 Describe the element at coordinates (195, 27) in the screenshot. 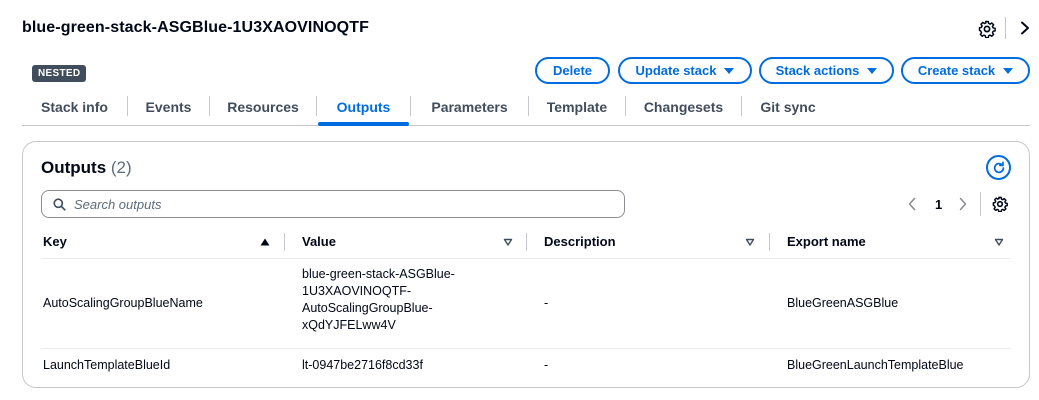

I see `page-title: blue-green-stack-ASGBlue-1U3XAOVINOQTF` at that location.